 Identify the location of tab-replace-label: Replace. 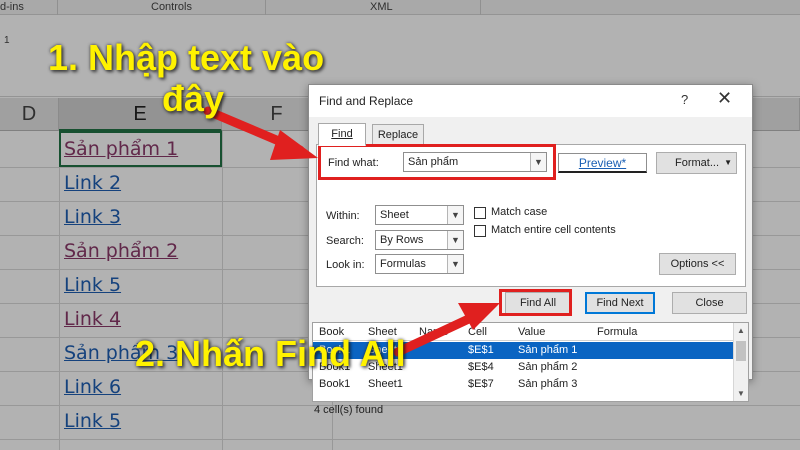
(398, 135).